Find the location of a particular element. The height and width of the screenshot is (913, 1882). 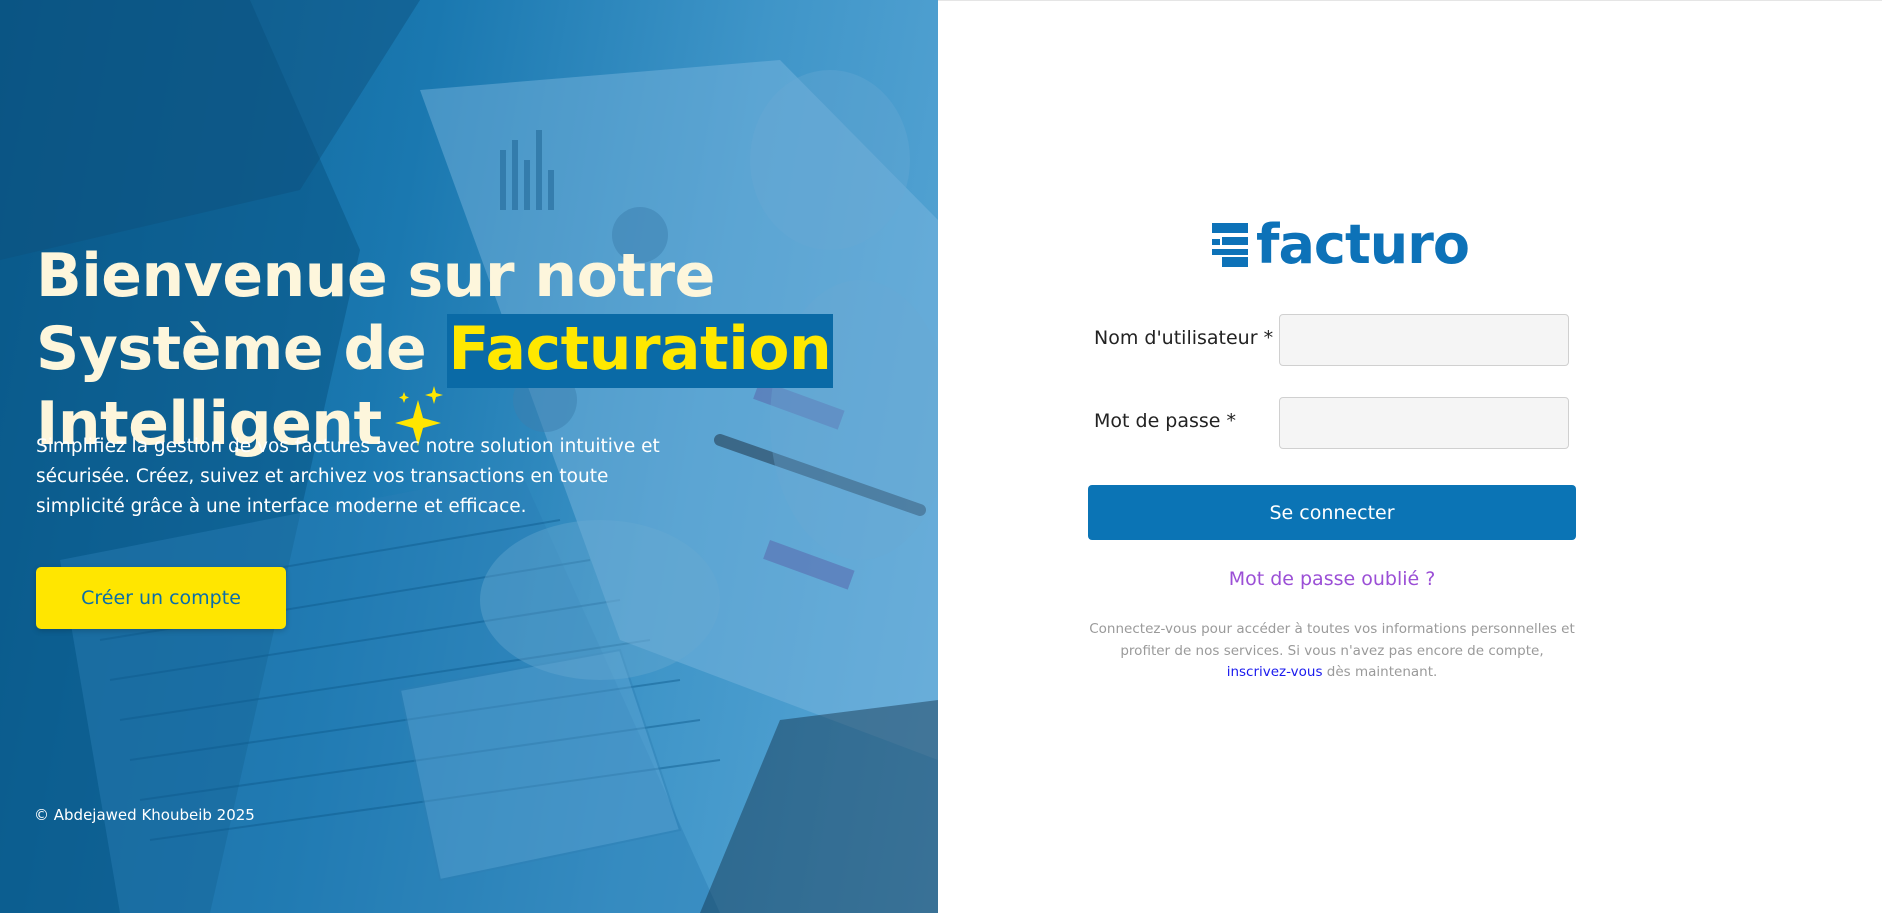

username-label: Nom d'utilisateur * is located at coordinates (1184, 338).